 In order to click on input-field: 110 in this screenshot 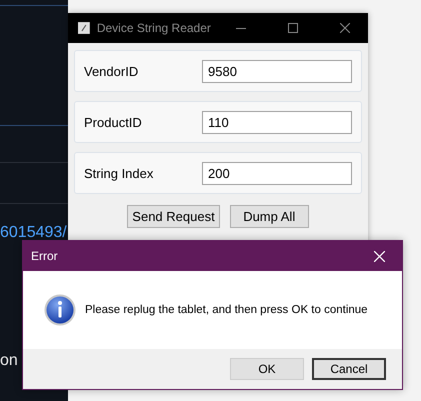, I will do `click(277, 122)`.